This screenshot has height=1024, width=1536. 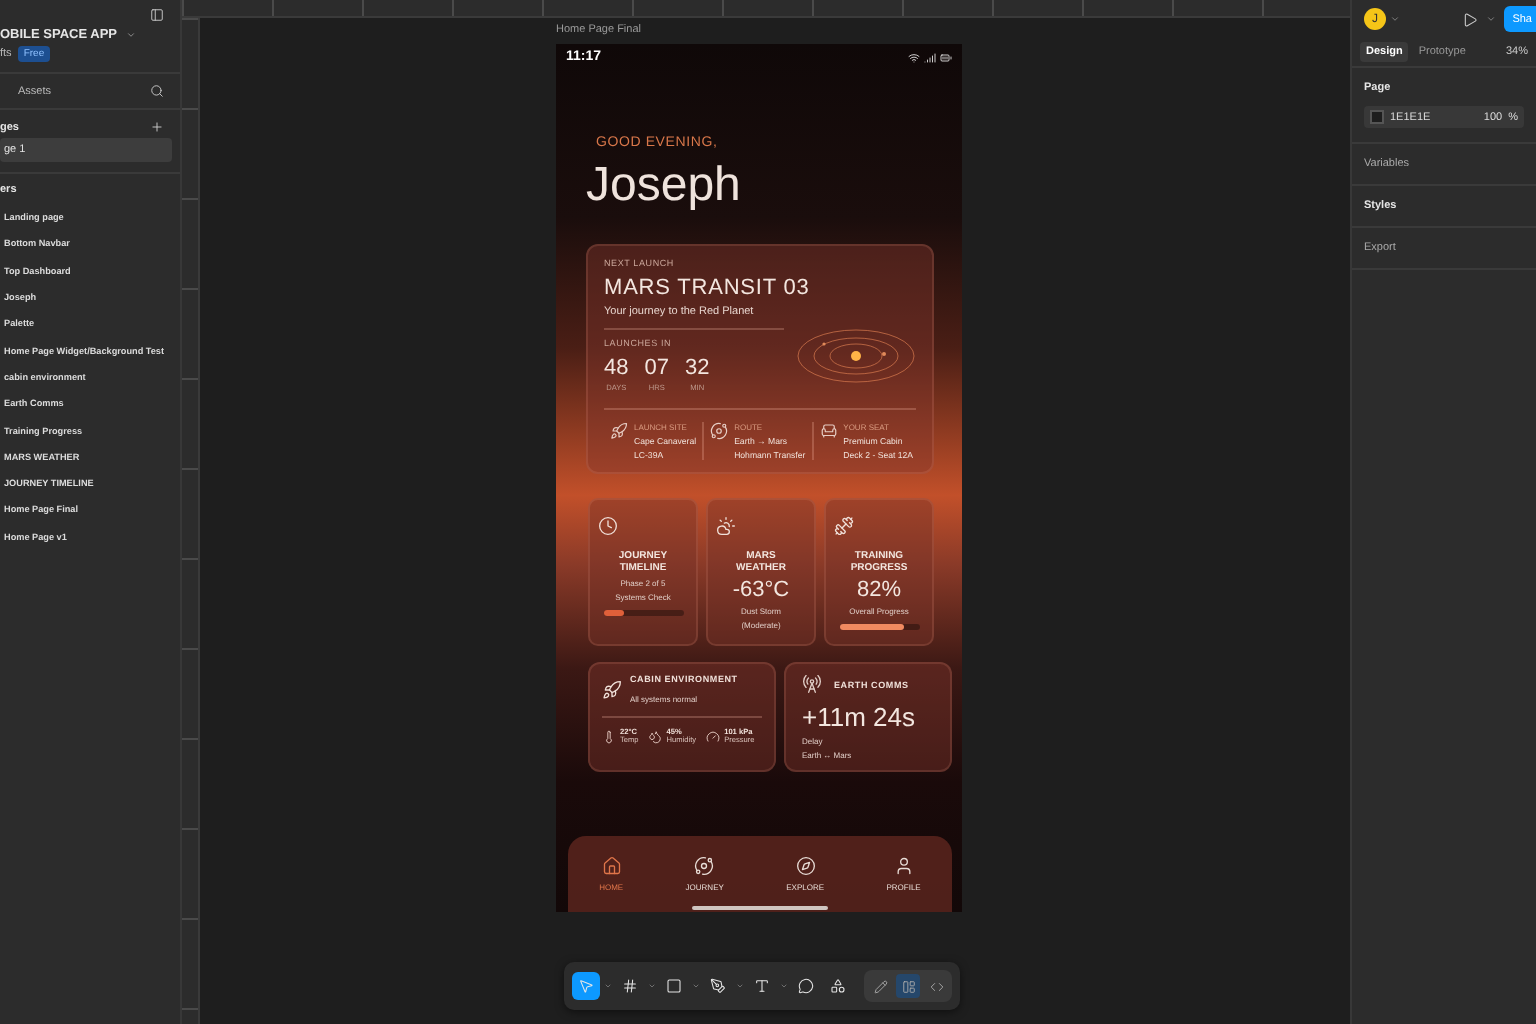 What do you see at coordinates (611, 866) in the screenshot?
I see `home-icon` at bounding box center [611, 866].